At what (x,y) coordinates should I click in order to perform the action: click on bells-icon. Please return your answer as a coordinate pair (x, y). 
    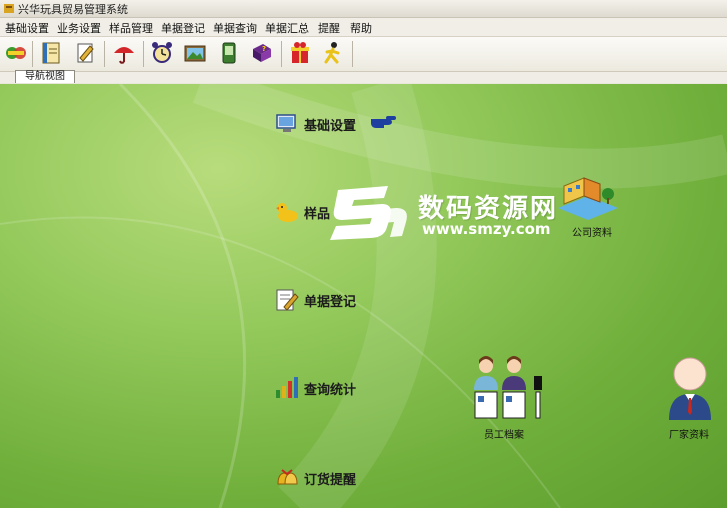
    Looking at the image, I should click on (287, 477).